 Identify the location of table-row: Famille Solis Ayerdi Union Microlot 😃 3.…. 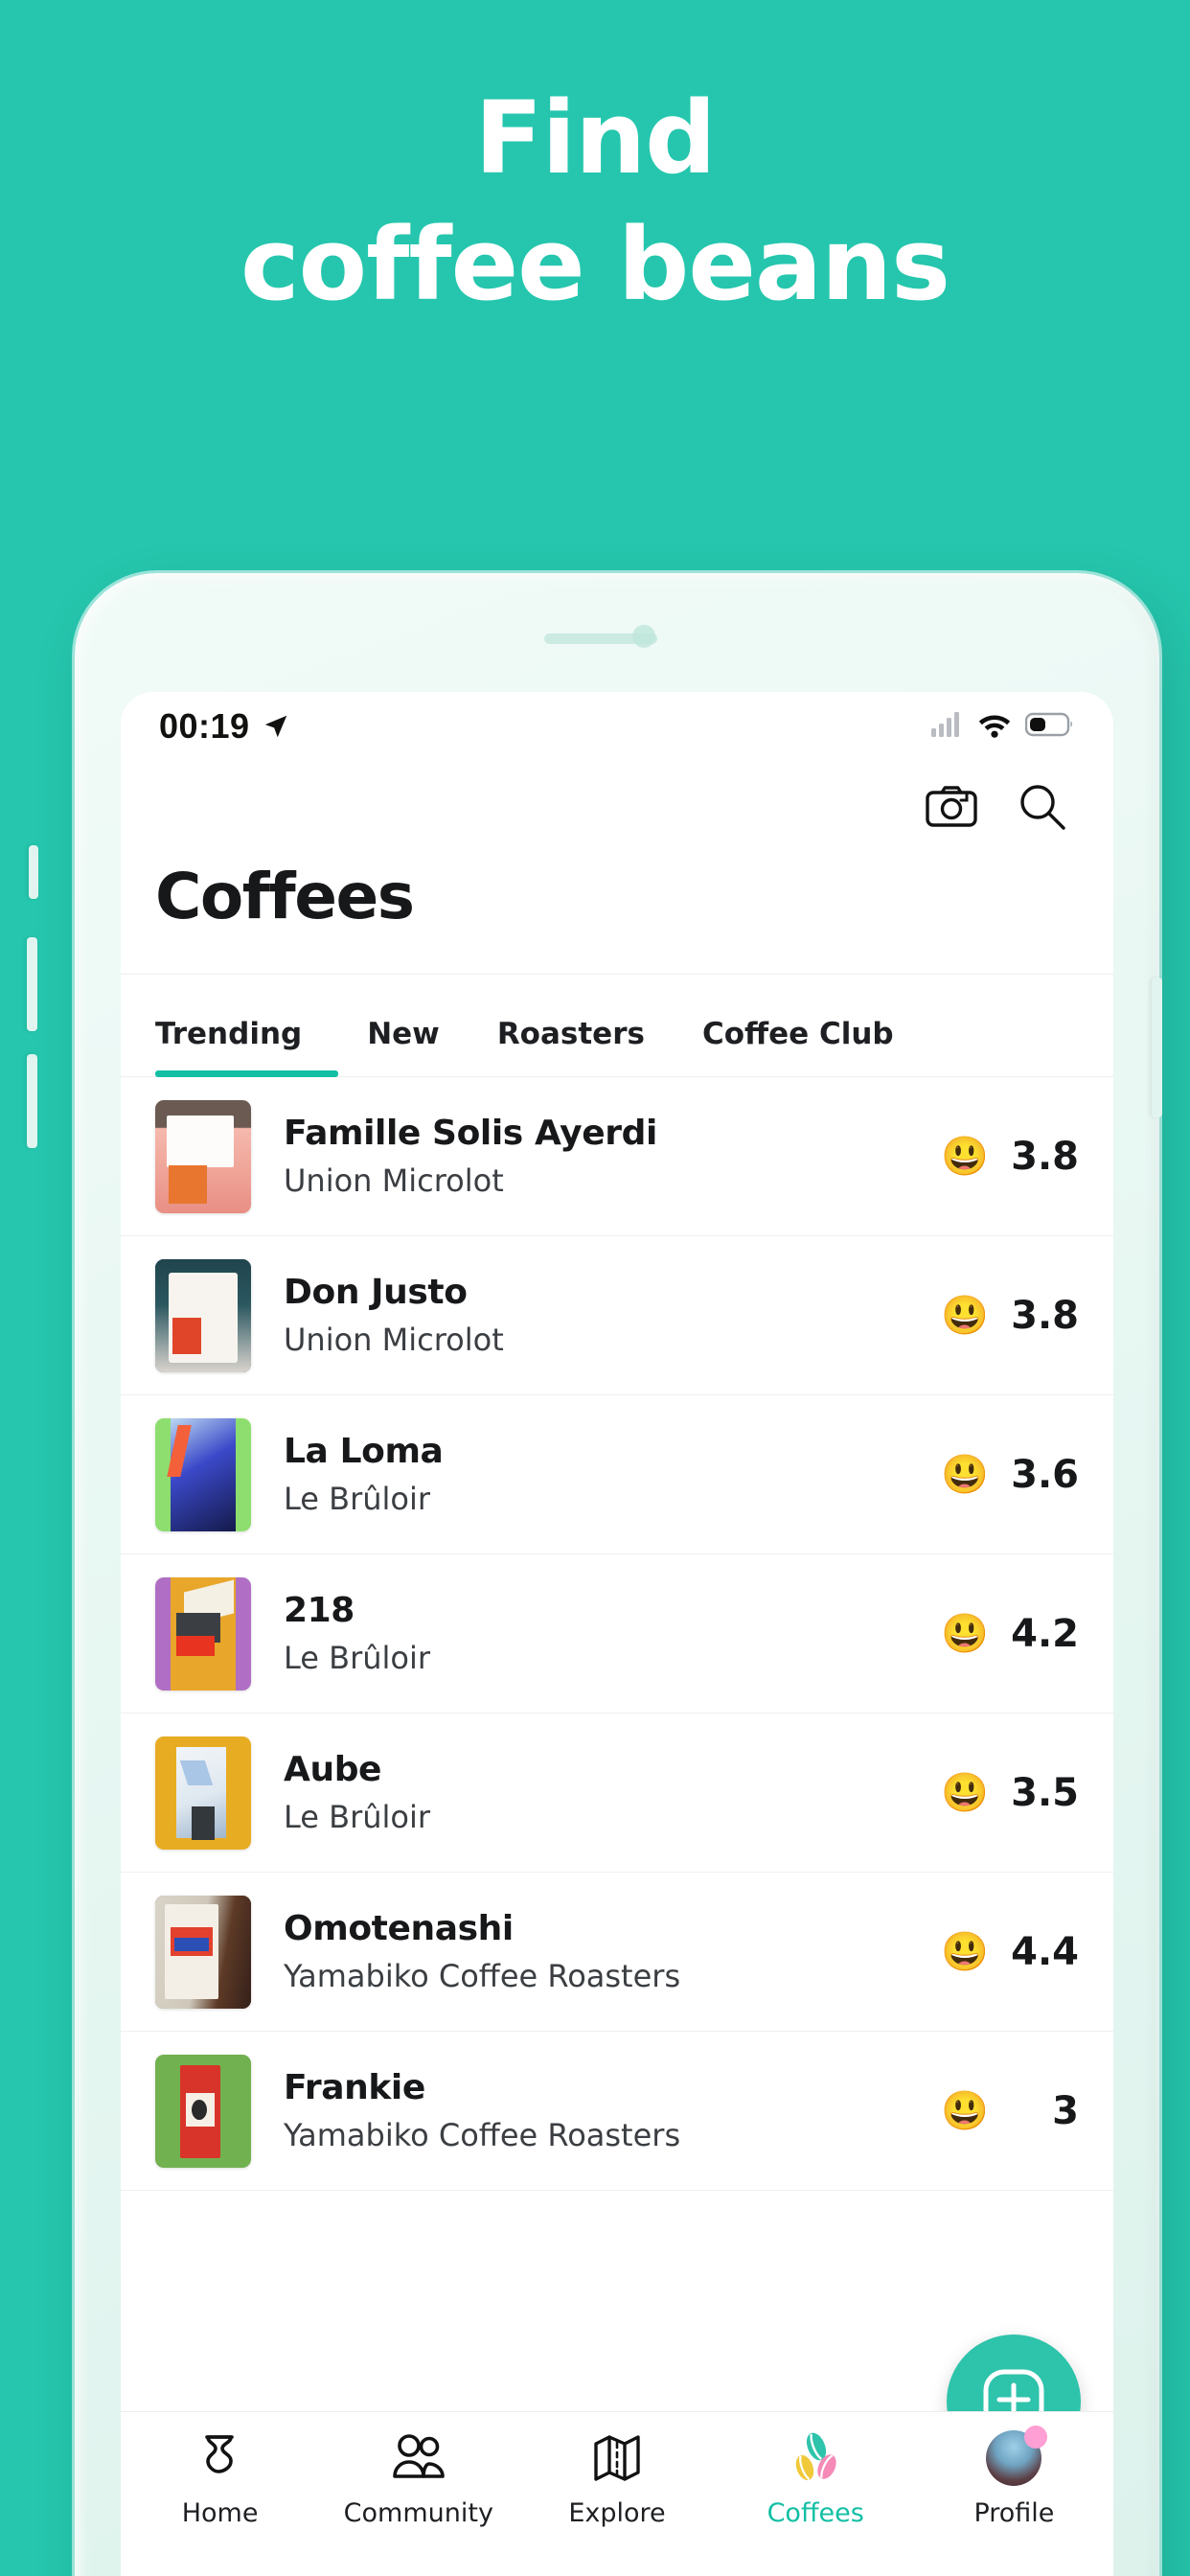
(617, 1156).